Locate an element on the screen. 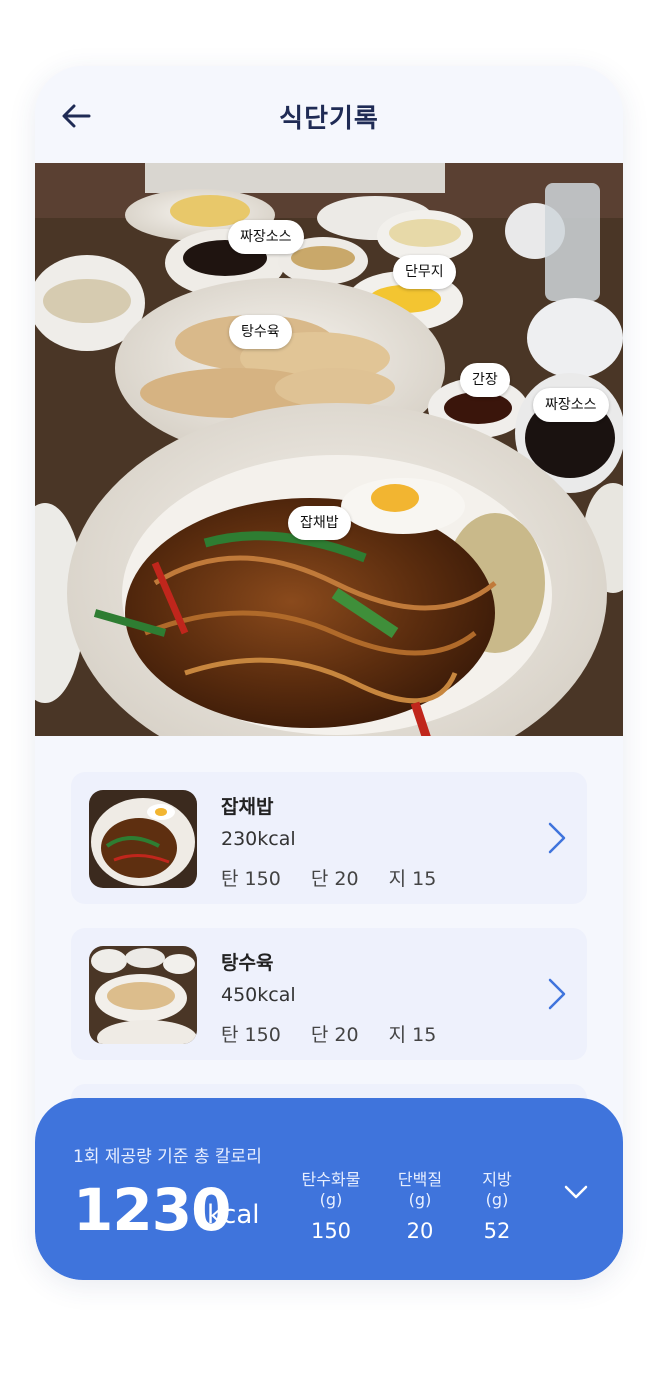  app-header: 식단기록 is located at coordinates (329, 114).